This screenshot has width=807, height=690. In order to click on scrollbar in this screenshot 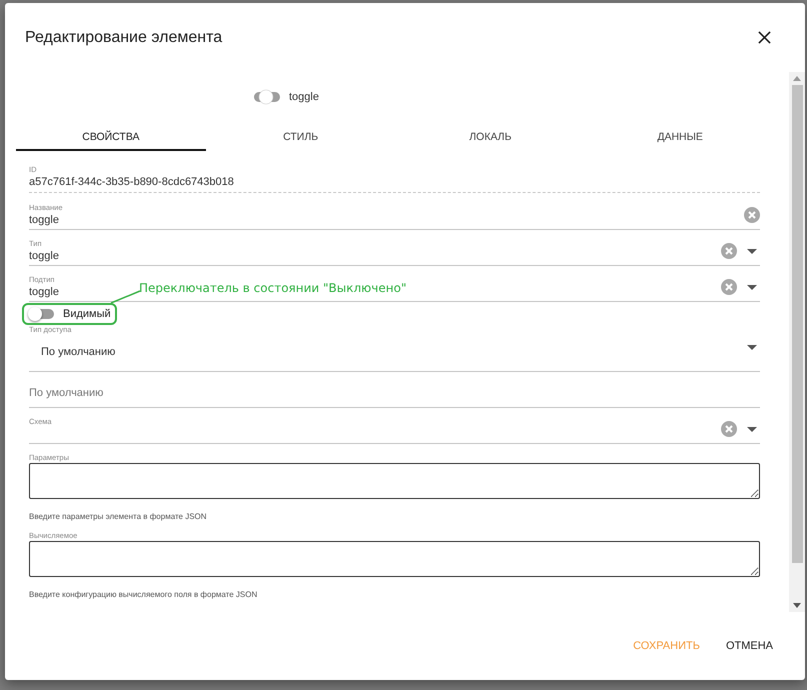, I will do `click(797, 342)`.